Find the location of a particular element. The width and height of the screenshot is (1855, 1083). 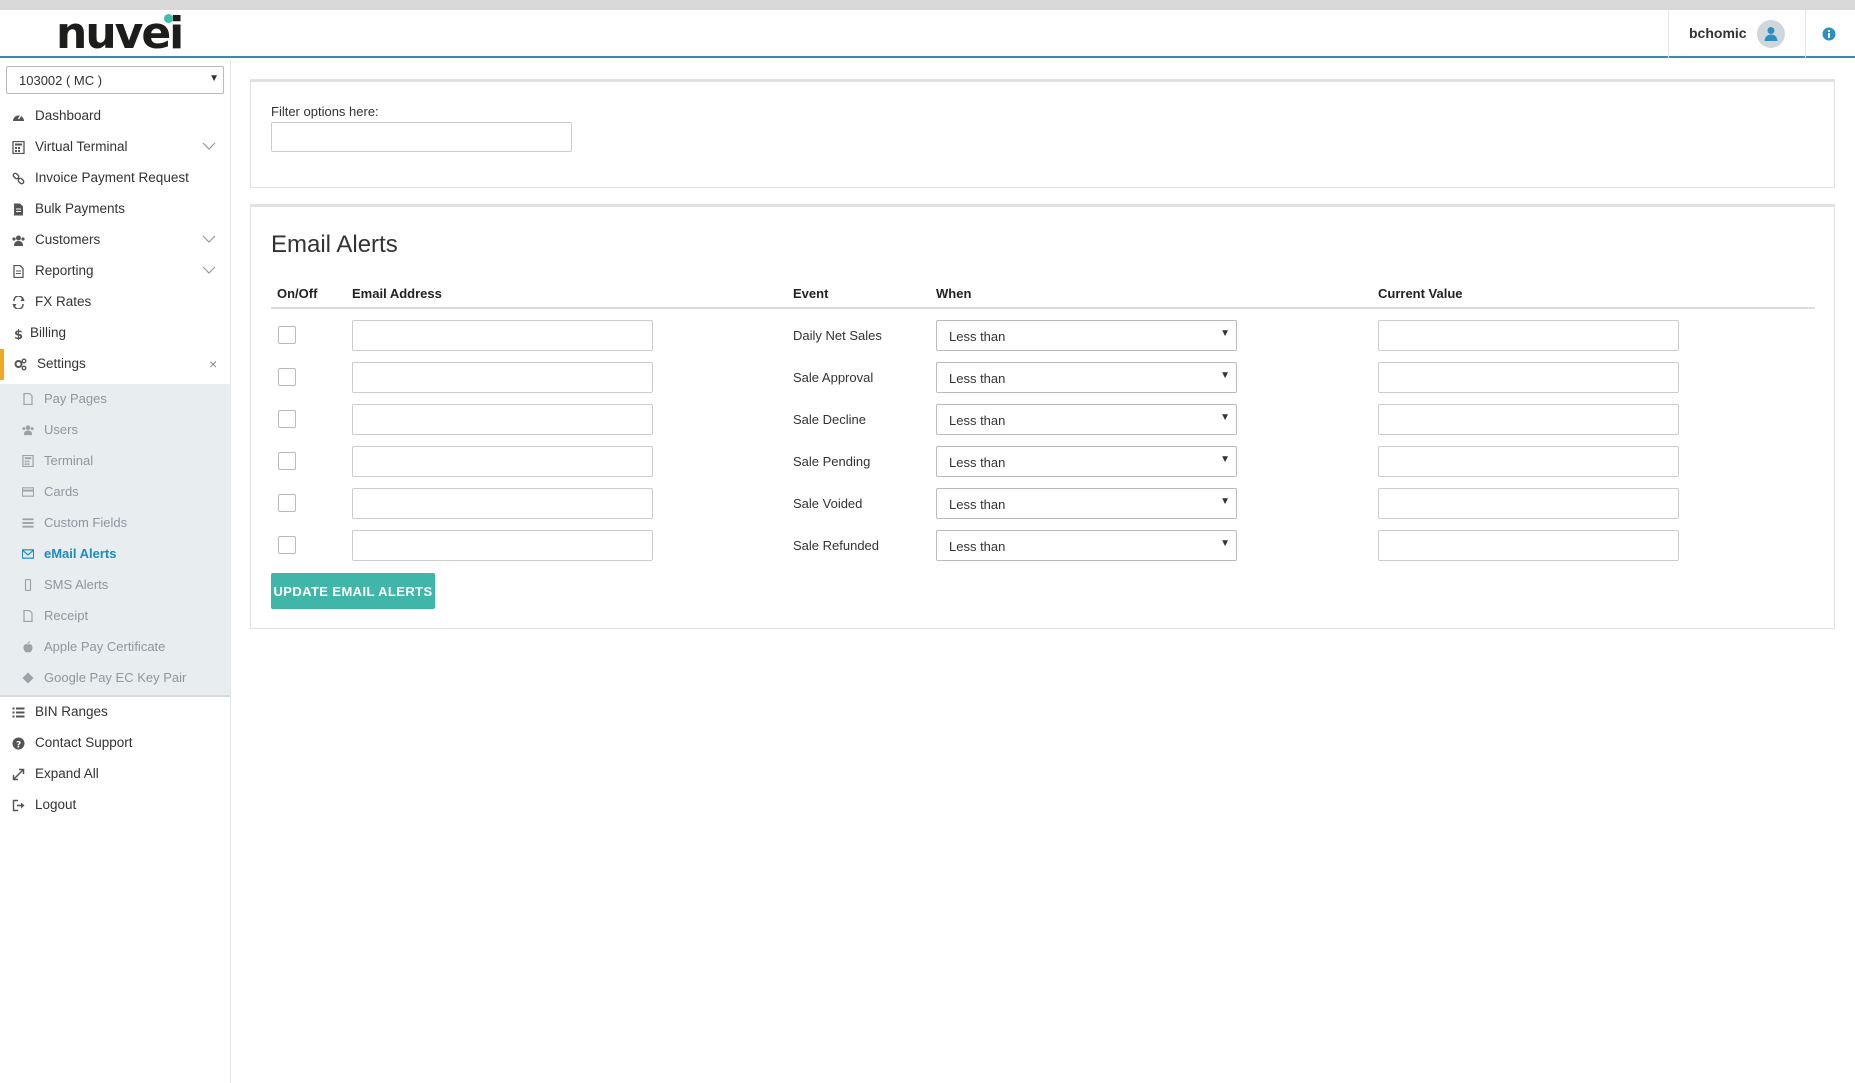

user-menu: bchomic is located at coordinates (1737, 34).